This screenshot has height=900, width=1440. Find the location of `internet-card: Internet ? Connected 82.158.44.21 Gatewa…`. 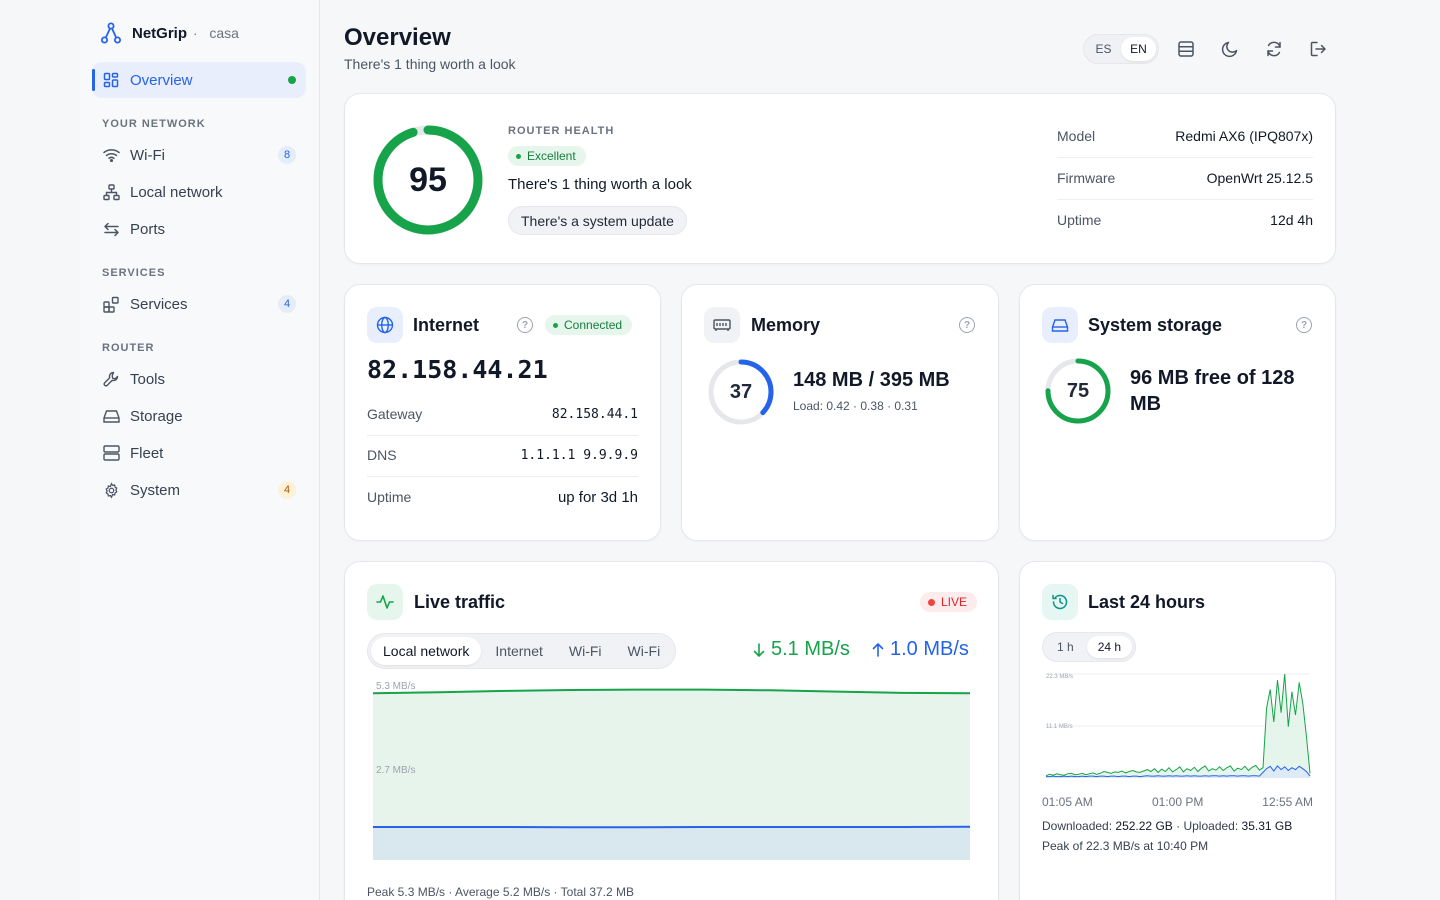

internet-card: Internet ? Connected 82.158.44.21 Gatewa… is located at coordinates (502, 412).